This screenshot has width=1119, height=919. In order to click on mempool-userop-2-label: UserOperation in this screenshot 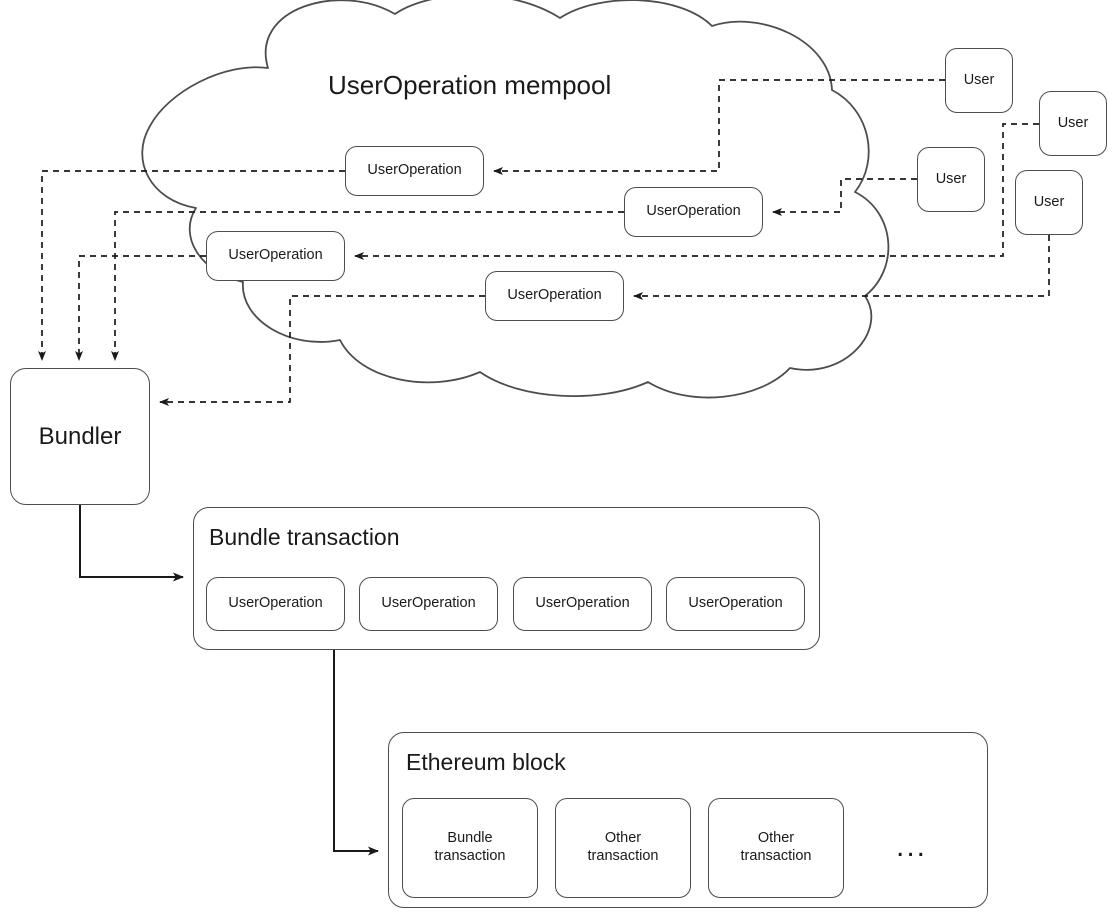, I will do `click(693, 211)`.